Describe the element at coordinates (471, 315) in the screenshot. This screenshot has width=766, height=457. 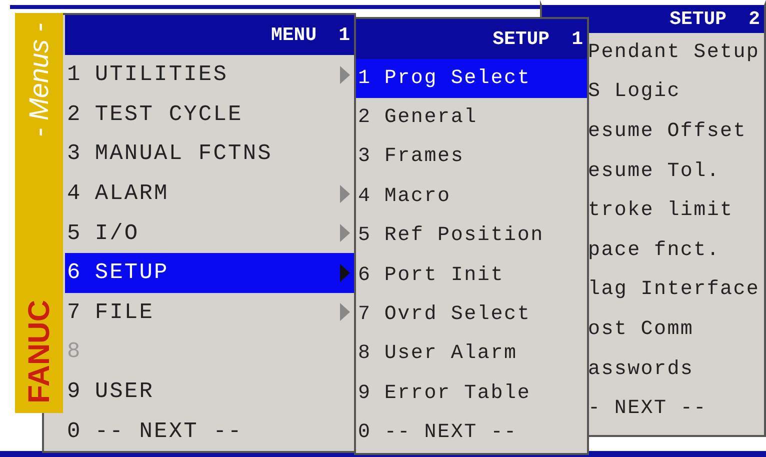
I see `menu-item: 7 Ovrd Select` at that location.